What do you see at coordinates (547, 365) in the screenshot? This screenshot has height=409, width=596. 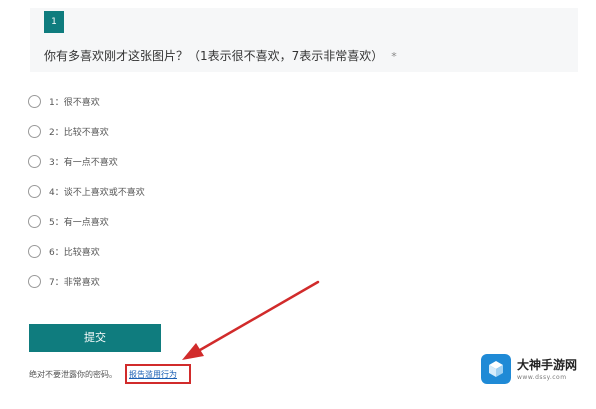 I see `watermark-title: 大神手游网` at bounding box center [547, 365].